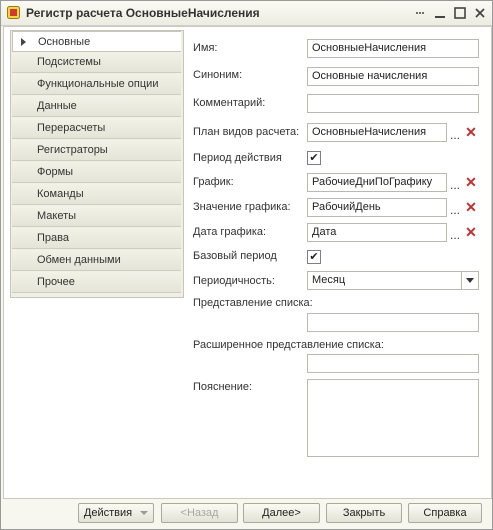 The image size is (493, 530). What do you see at coordinates (246, 132) in the screenshot?
I see `calc-plan-label: План видов расчета:` at bounding box center [246, 132].